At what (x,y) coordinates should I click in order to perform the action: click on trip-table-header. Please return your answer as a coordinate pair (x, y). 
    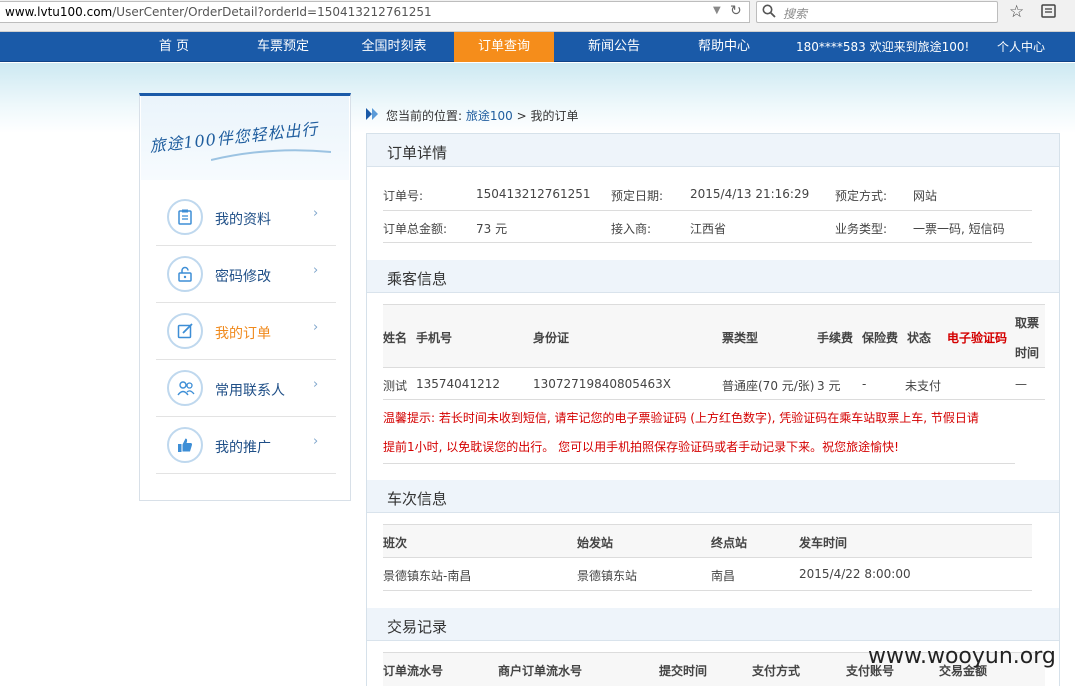
    Looking at the image, I should click on (707, 541).